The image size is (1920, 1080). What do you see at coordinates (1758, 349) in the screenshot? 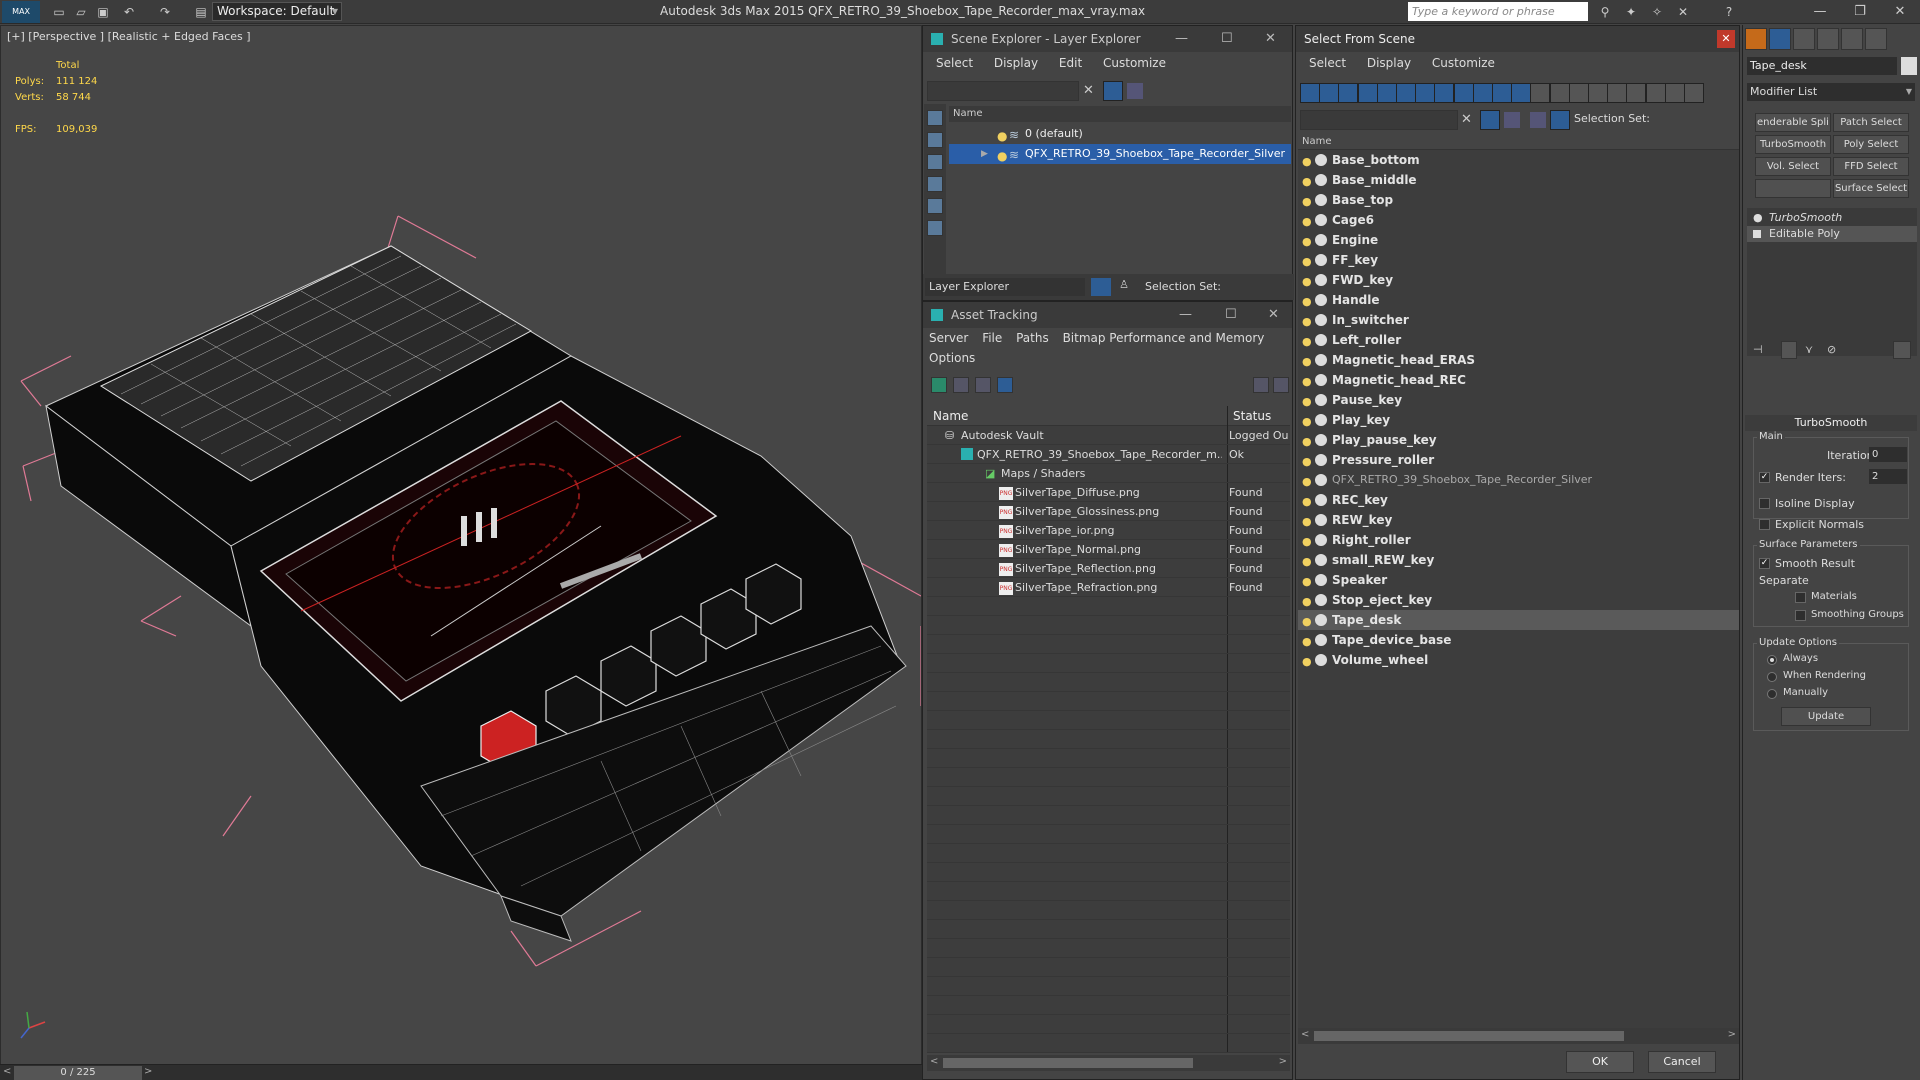
I see `pin-stack-icon: ⊣` at bounding box center [1758, 349].